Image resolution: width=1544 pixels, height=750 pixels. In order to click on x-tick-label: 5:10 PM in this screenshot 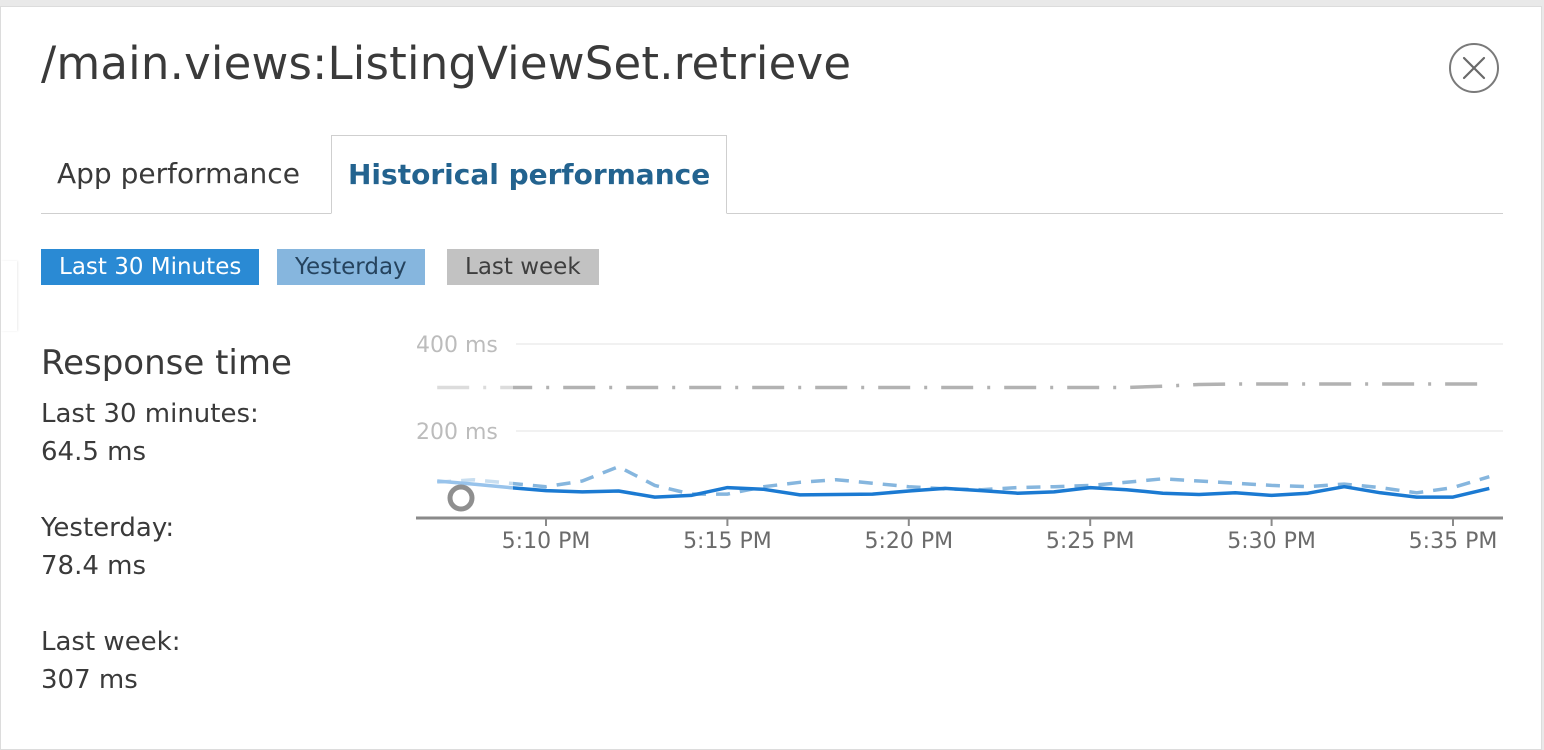, I will do `click(546, 541)`.